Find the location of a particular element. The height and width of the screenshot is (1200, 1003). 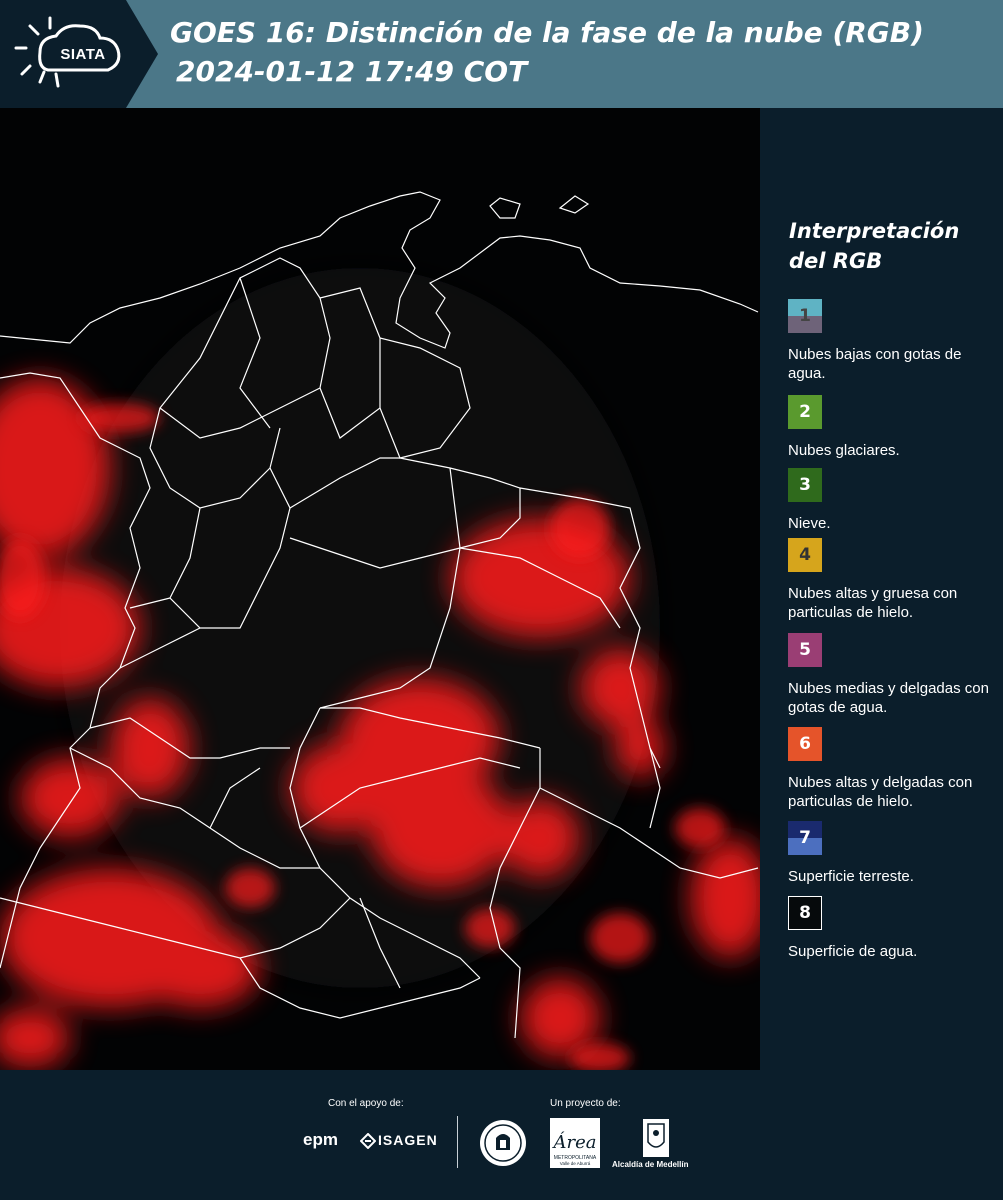

area-metropolitana-logo: Área METROPOLITANA Valle de Aburrá is located at coordinates (575, 1143).